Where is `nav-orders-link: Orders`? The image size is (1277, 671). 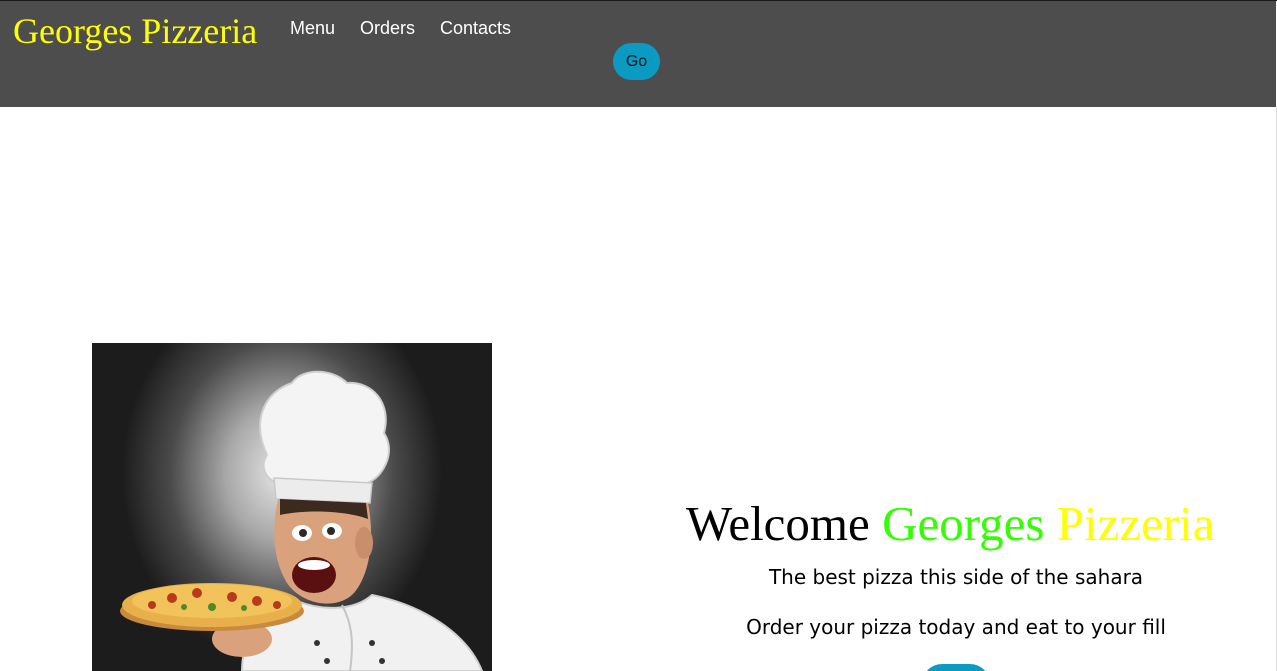 nav-orders-link: Orders is located at coordinates (387, 28).